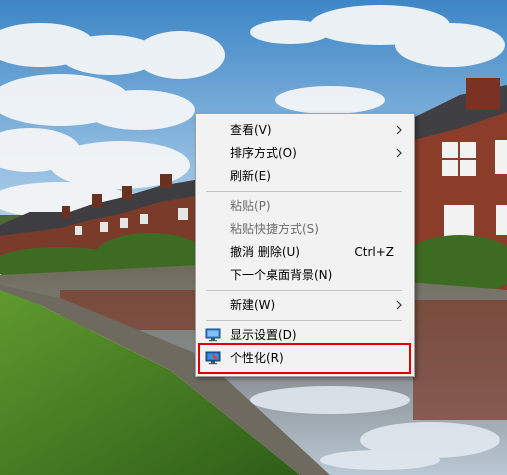  Describe the element at coordinates (213, 335) in the screenshot. I see `display-icon` at that location.